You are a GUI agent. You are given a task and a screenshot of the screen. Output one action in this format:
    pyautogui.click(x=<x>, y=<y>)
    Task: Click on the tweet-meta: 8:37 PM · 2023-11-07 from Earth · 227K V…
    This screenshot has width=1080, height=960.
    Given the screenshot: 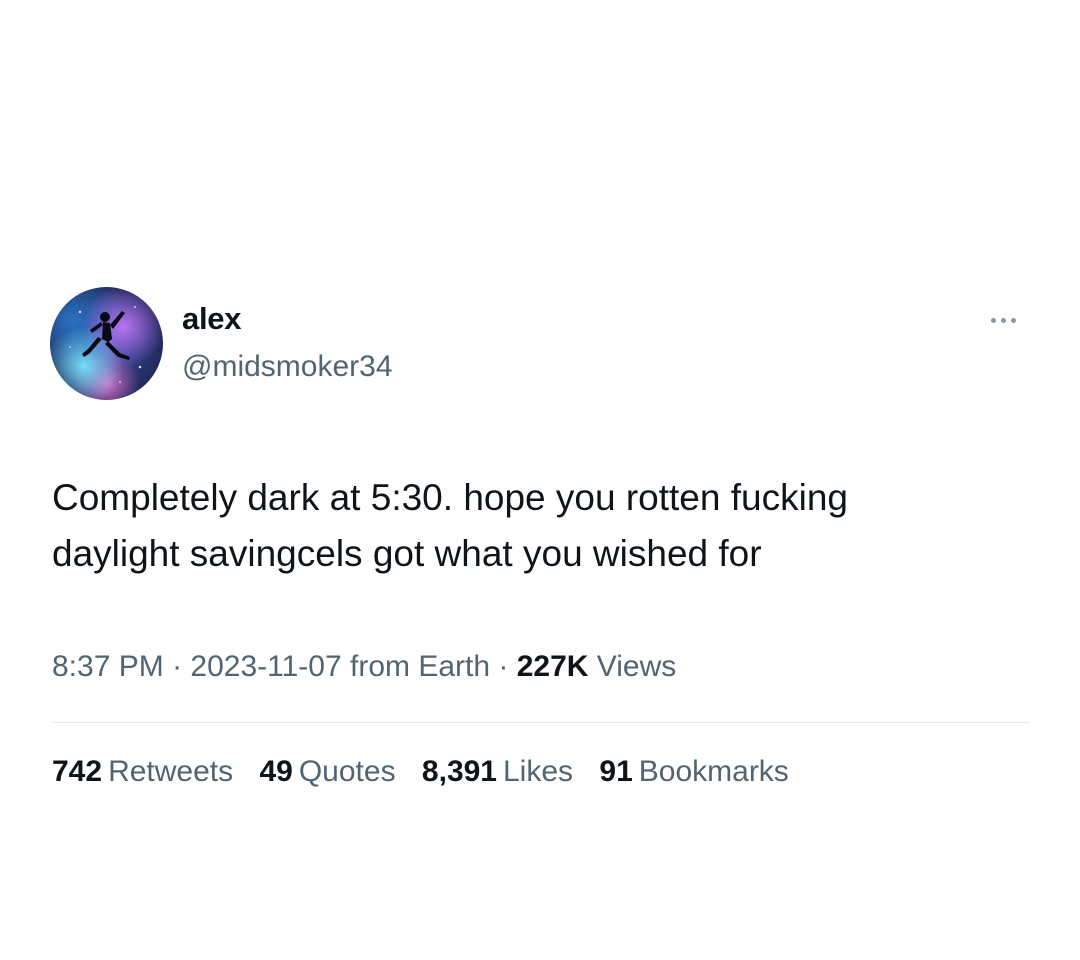 What is the action you would take?
    pyautogui.click(x=364, y=667)
    